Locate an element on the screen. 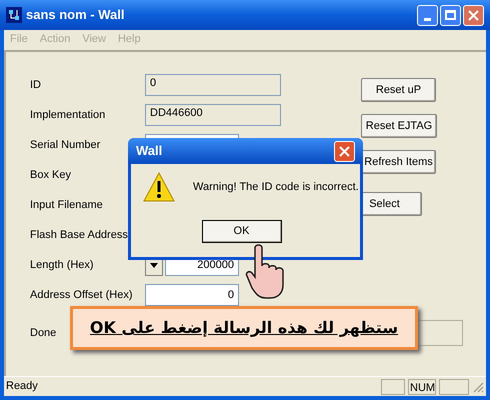  field-label: Serial Number is located at coordinates (65, 144).